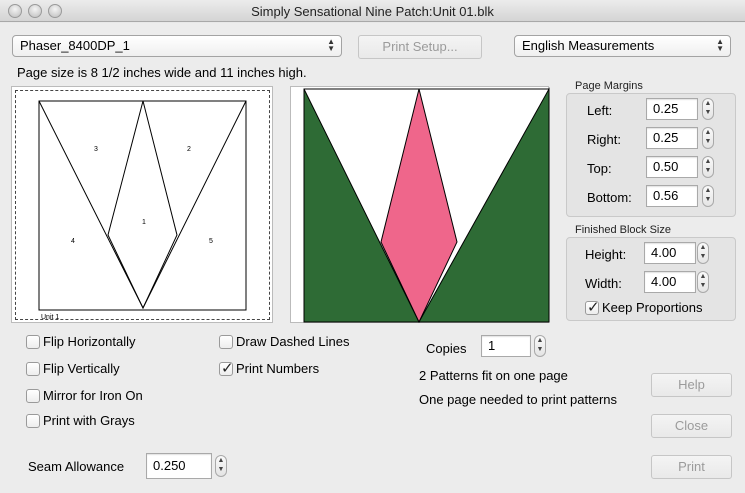 The height and width of the screenshot is (493, 745). What do you see at coordinates (606, 254) in the screenshot?
I see `height-label: Height:` at bounding box center [606, 254].